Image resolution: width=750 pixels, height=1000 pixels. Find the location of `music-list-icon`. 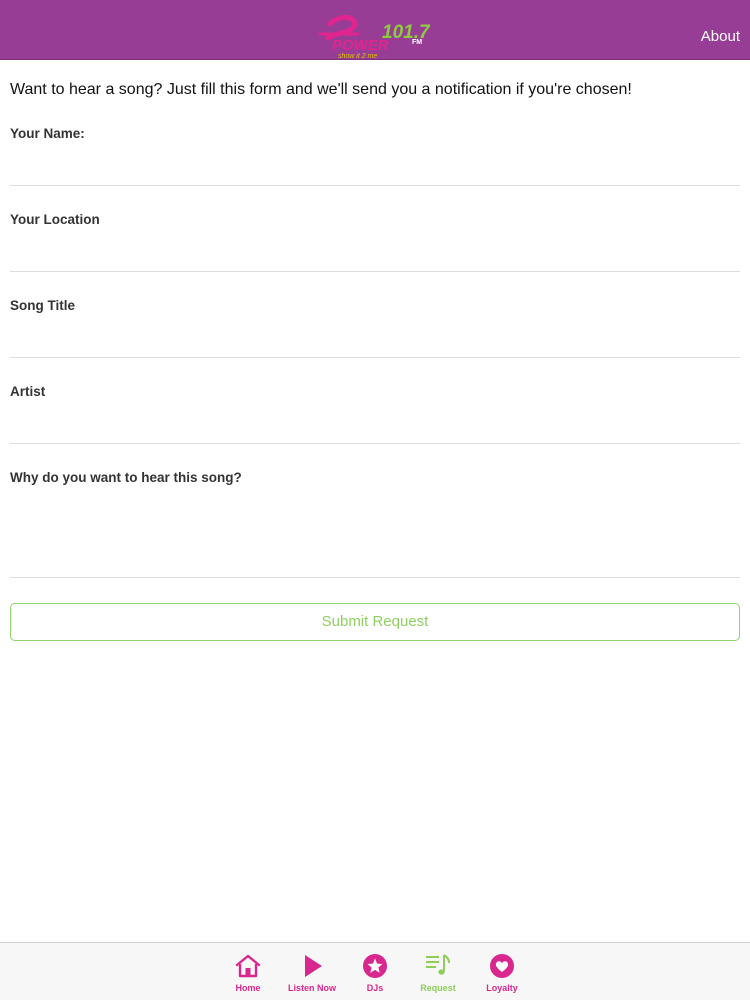

music-list-icon is located at coordinates (438, 966).